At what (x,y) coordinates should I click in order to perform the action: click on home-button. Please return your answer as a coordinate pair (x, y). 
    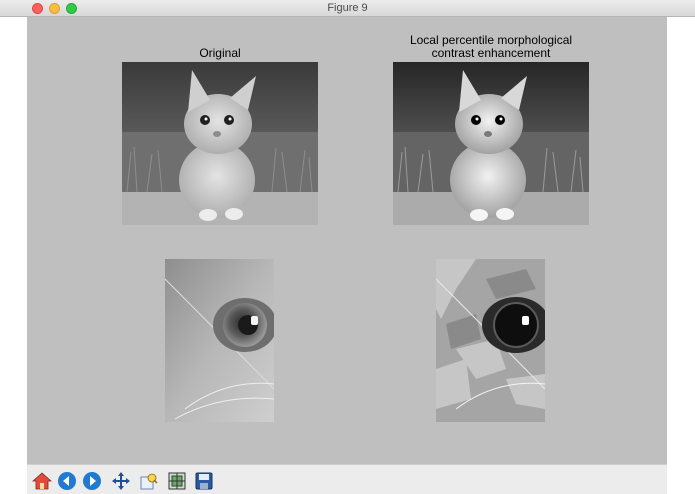
    Looking at the image, I should click on (41, 480).